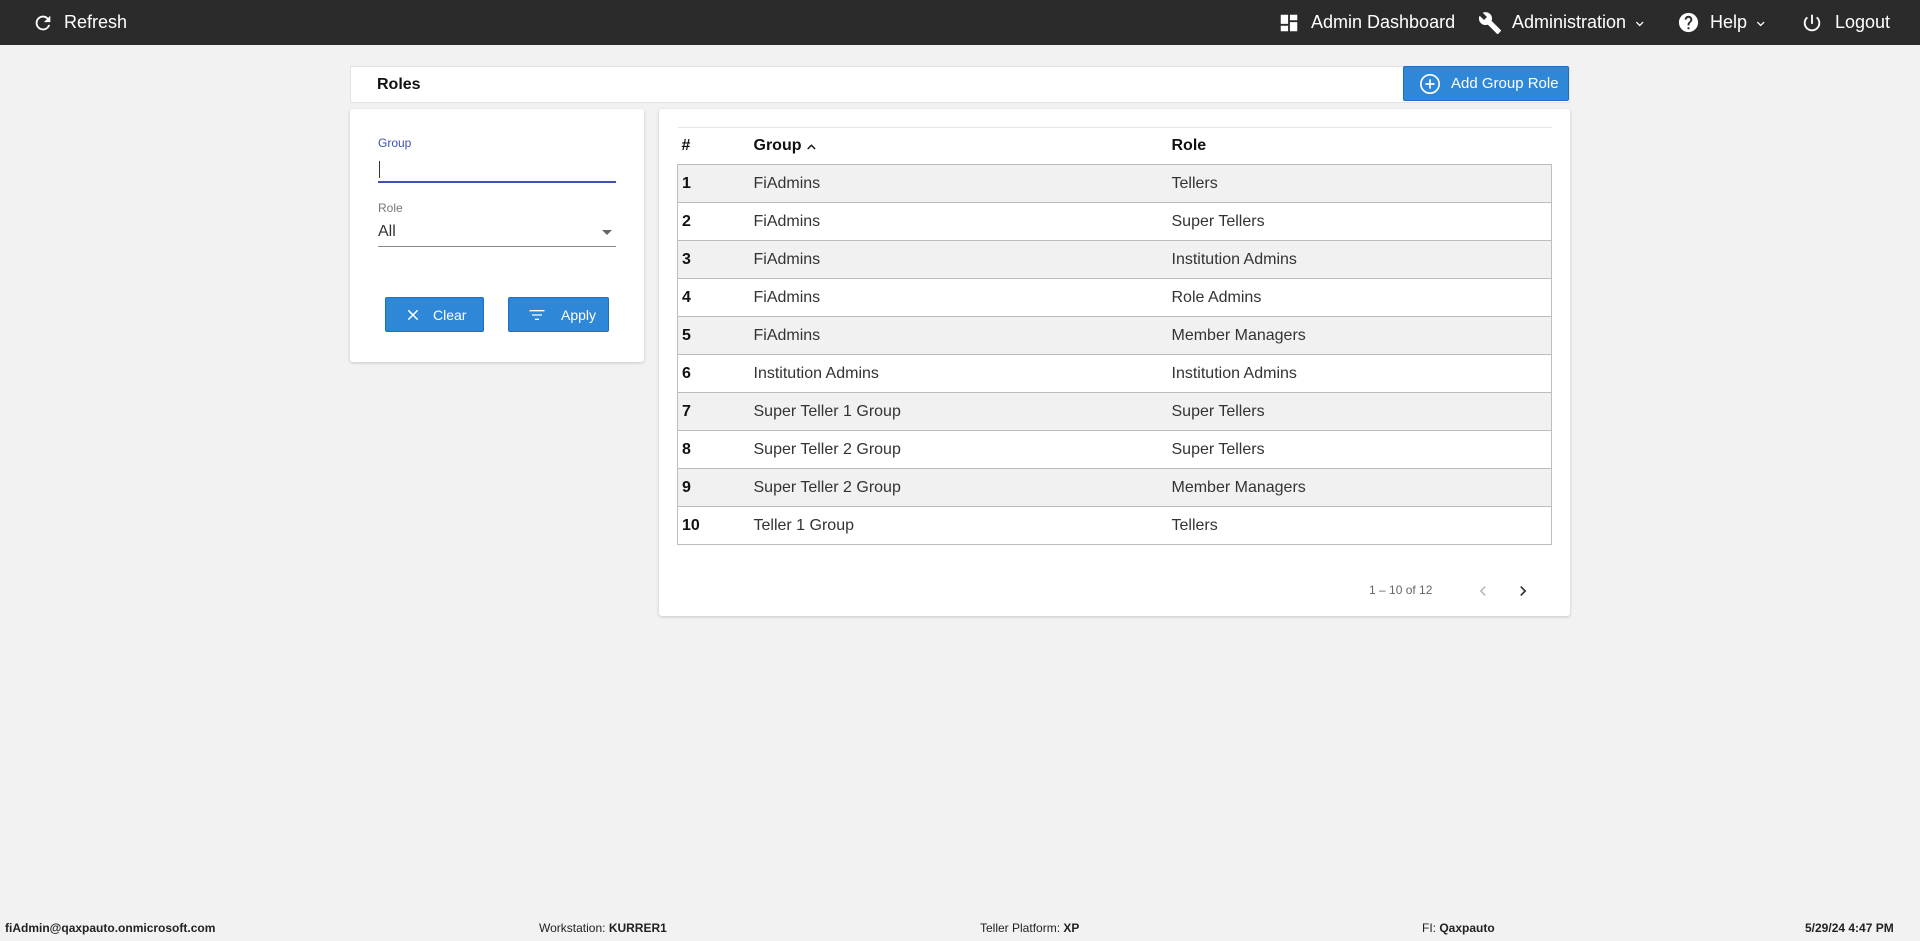 This screenshot has height=941, width=1920. I want to click on table-row: 4 FiAdmins Role Admins, so click(1114, 297).